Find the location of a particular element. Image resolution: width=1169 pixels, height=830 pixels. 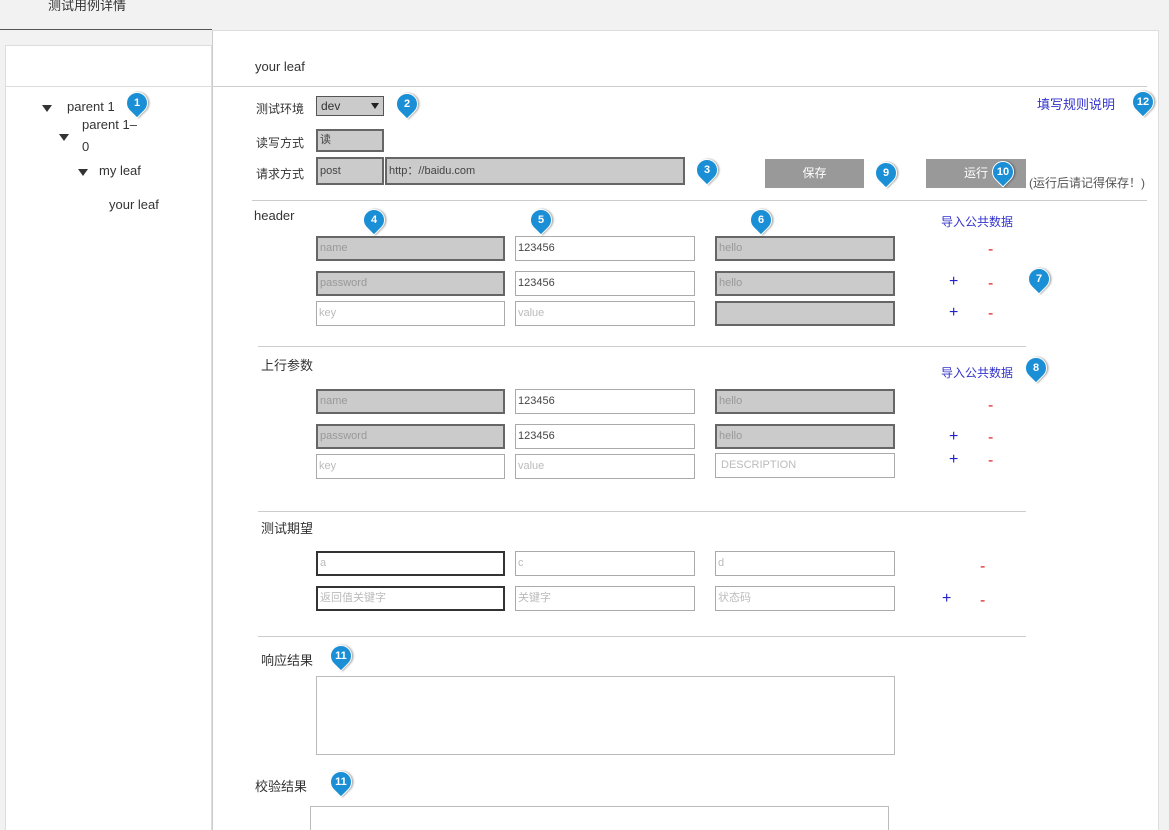

expect-field: a is located at coordinates (410, 563).